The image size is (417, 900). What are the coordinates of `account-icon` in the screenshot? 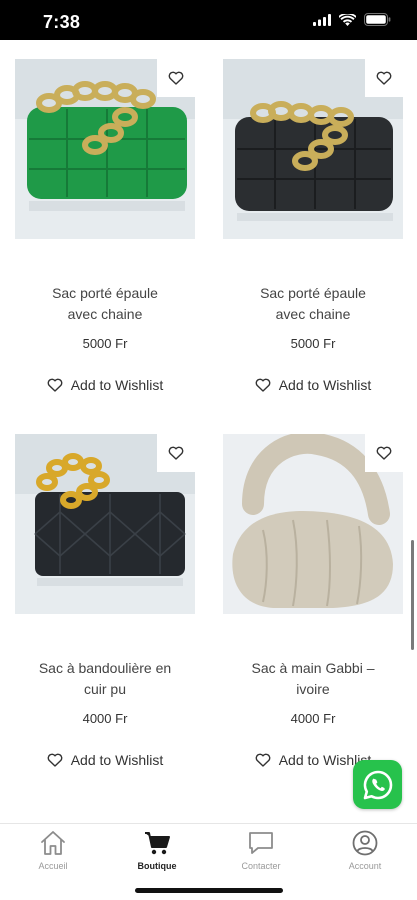 It's located at (365, 843).